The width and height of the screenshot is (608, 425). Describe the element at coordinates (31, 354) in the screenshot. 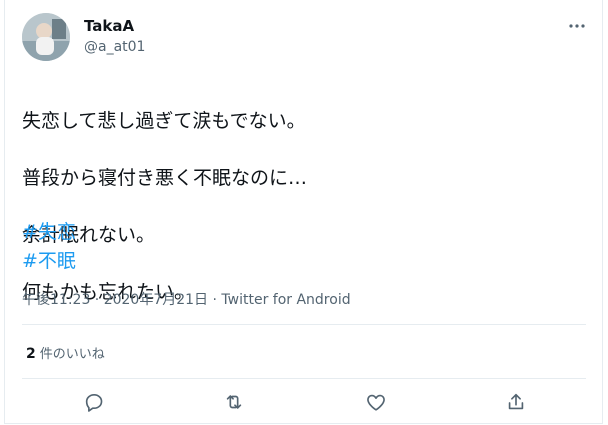

I see `likes-number: 2` at that location.